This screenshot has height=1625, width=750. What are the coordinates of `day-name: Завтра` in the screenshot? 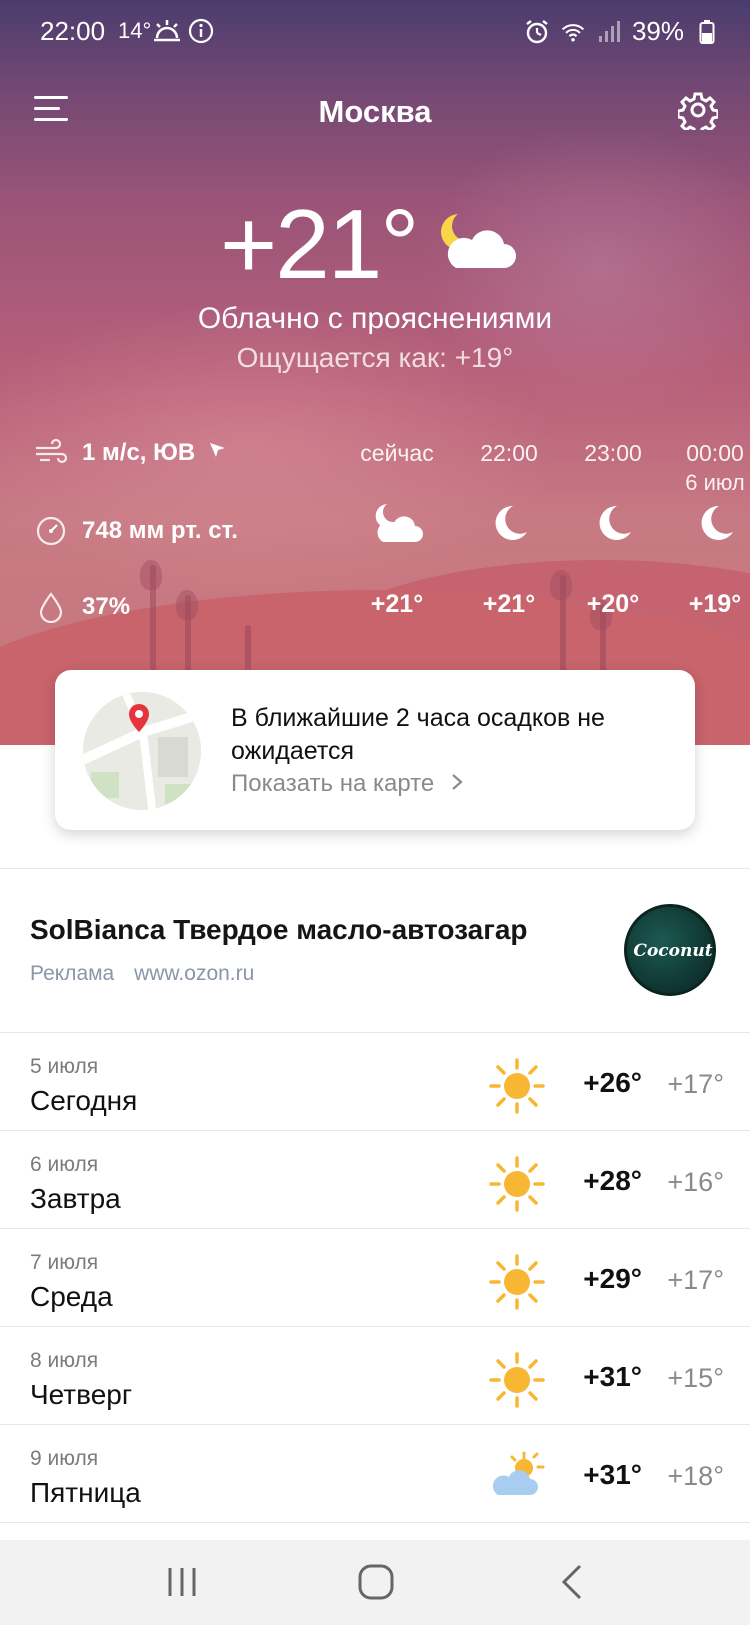 It's located at (75, 1198).